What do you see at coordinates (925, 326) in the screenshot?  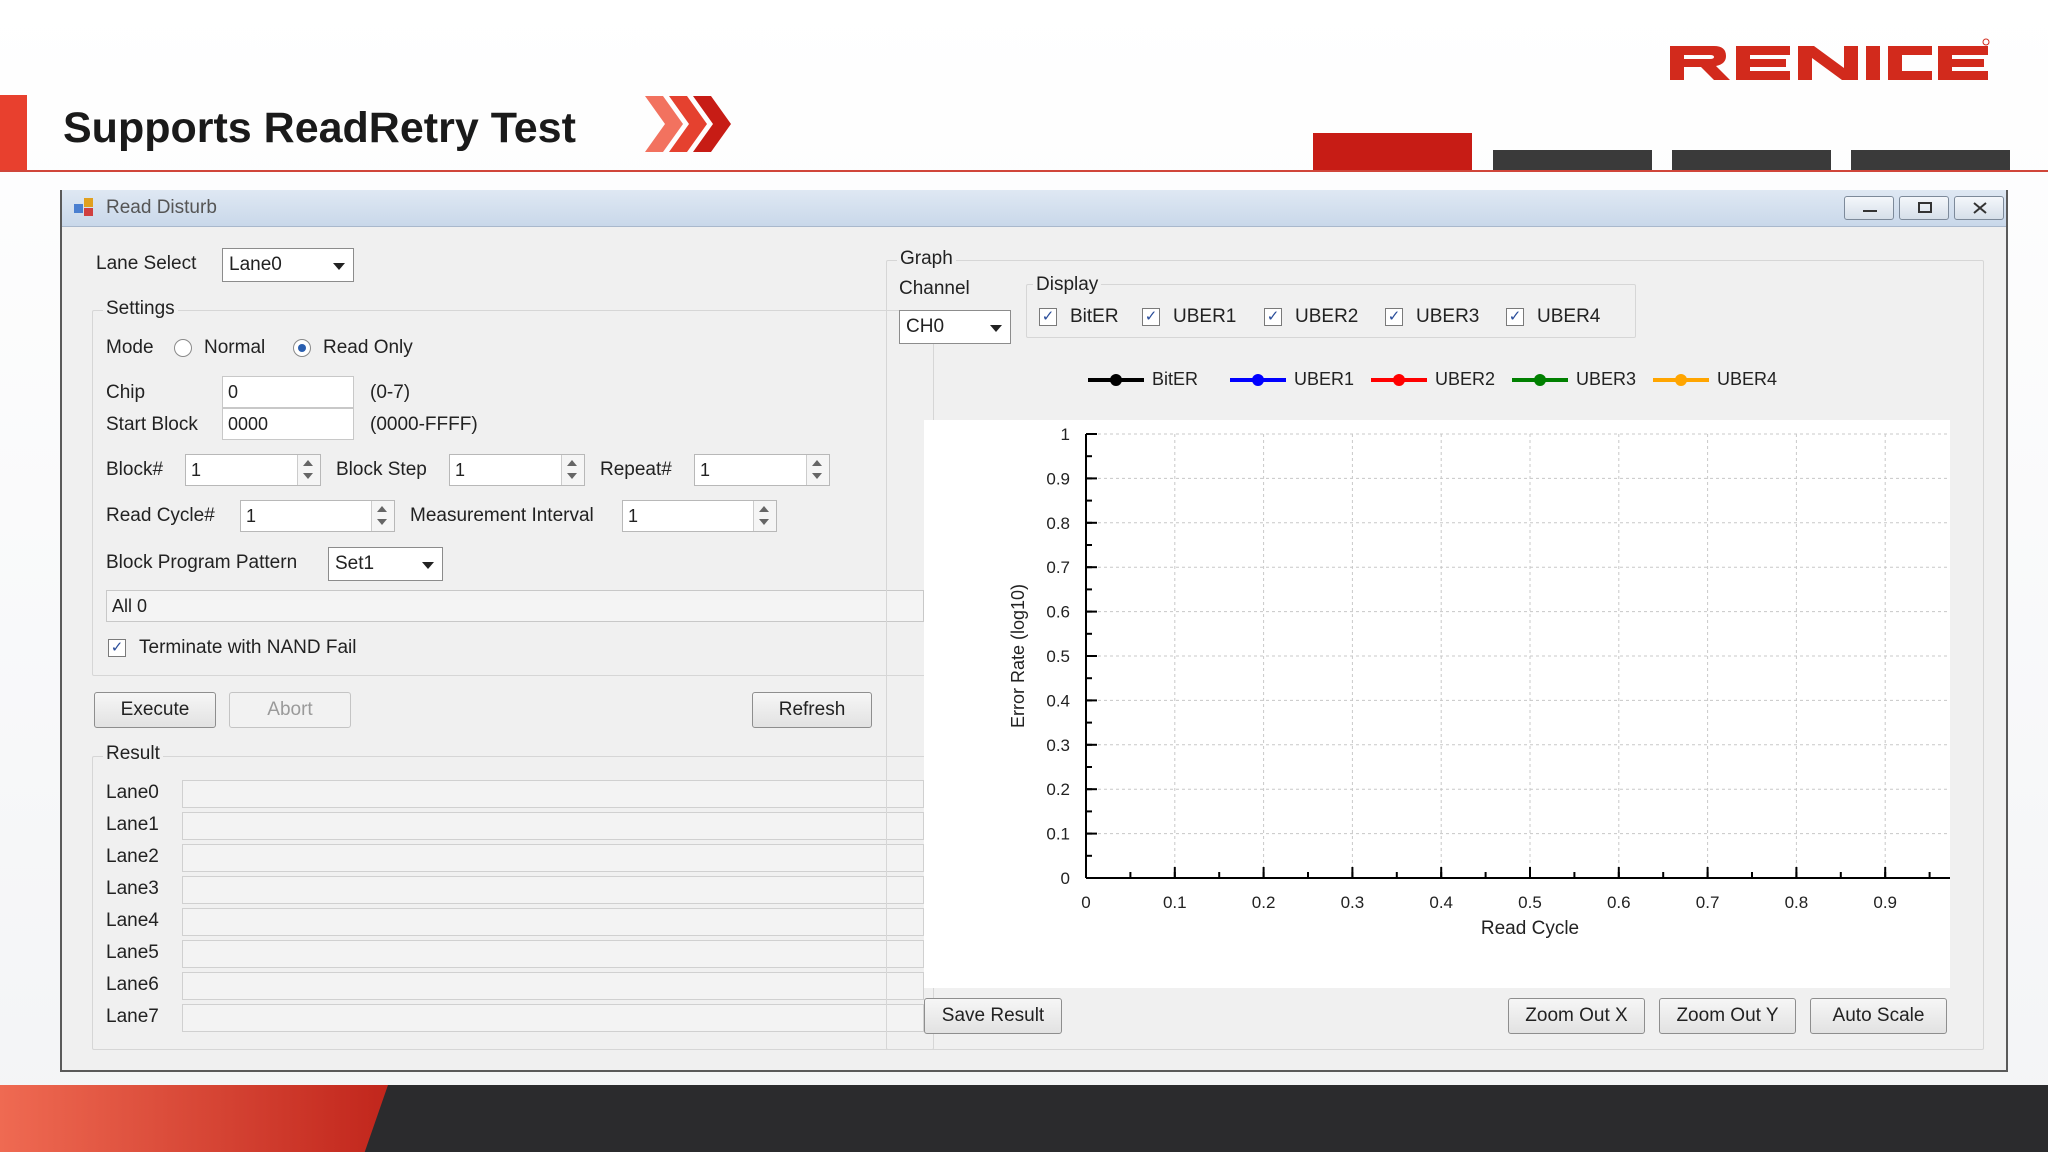 I see `channel-value: CH0` at bounding box center [925, 326].